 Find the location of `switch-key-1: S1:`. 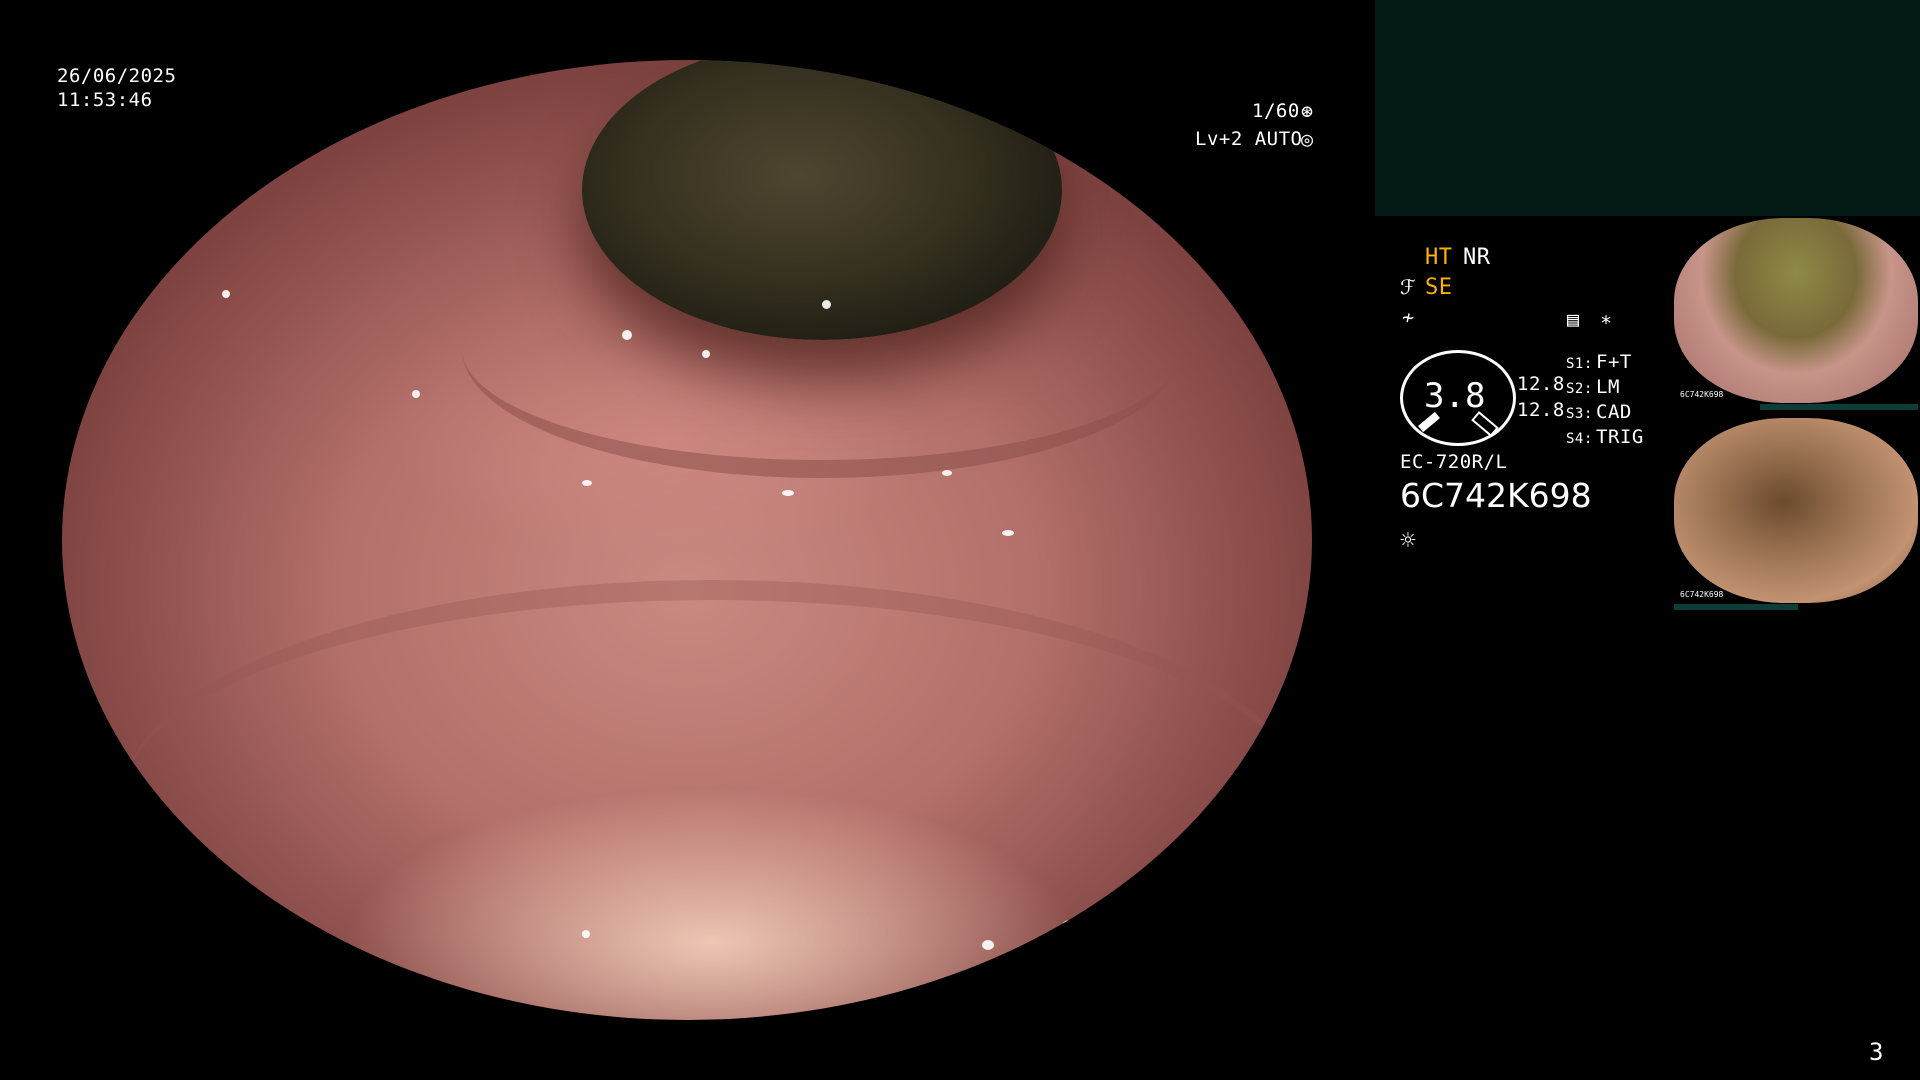

switch-key-1: S1: is located at coordinates (1579, 364).